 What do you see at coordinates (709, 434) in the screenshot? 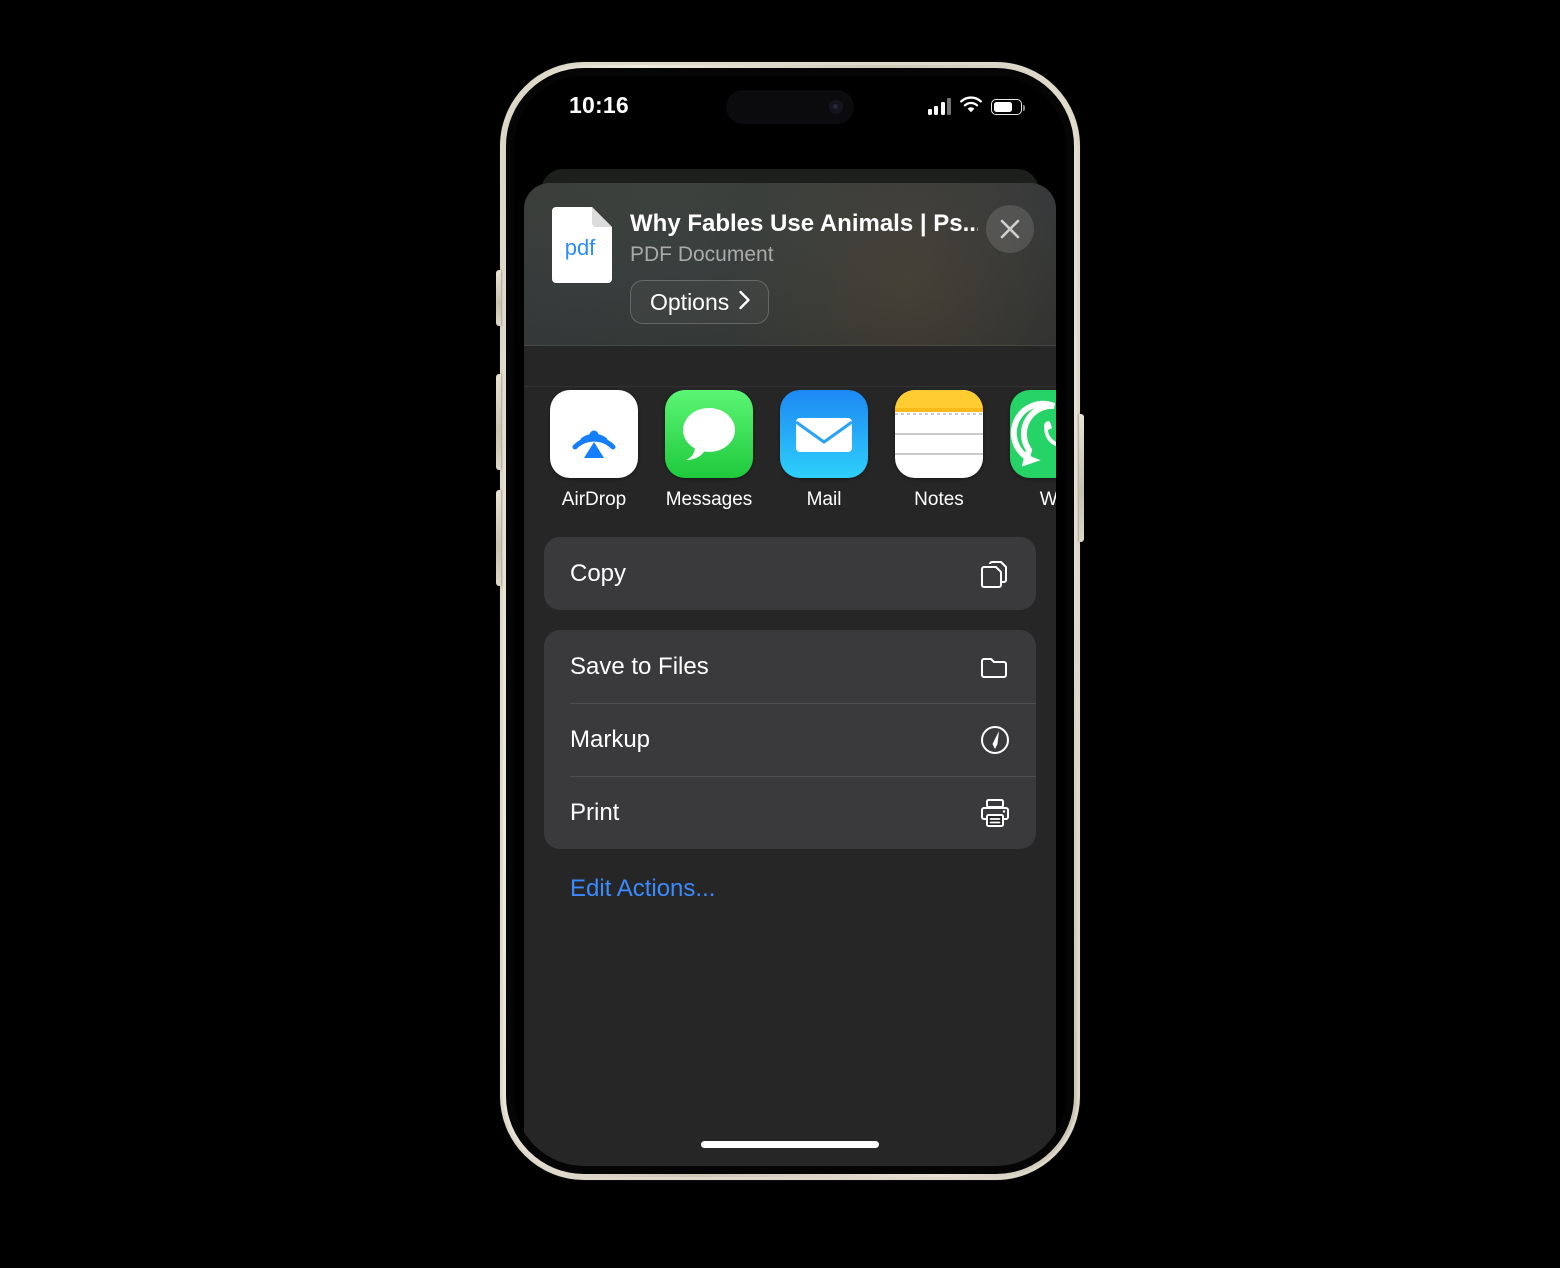
I see `messages-icon` at bounding box center [709, 434].